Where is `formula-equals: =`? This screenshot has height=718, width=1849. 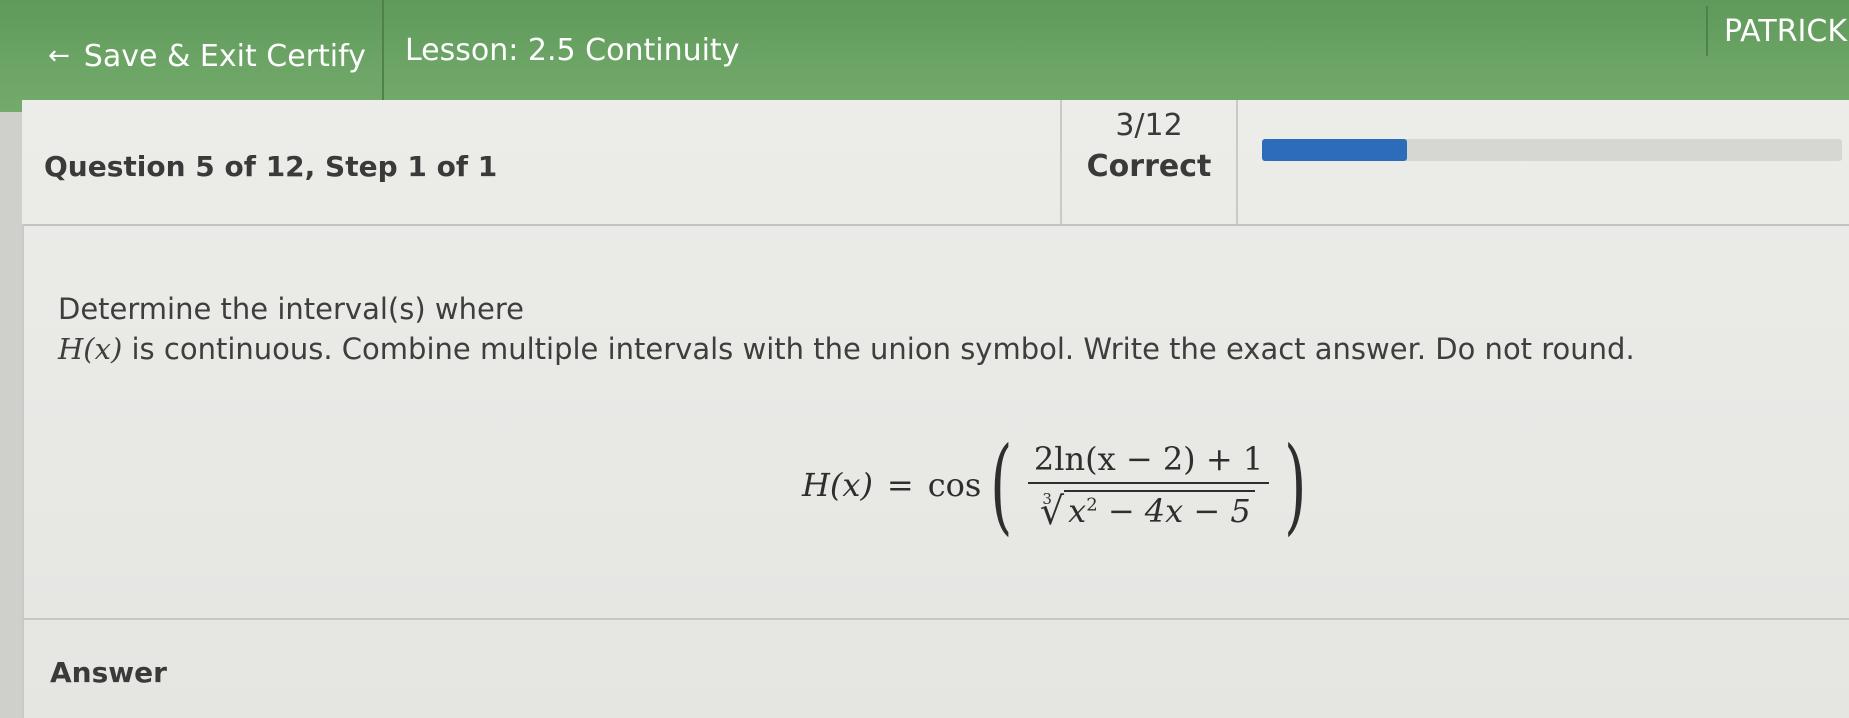
formula-equals: = is located at coordinates (900, 485).